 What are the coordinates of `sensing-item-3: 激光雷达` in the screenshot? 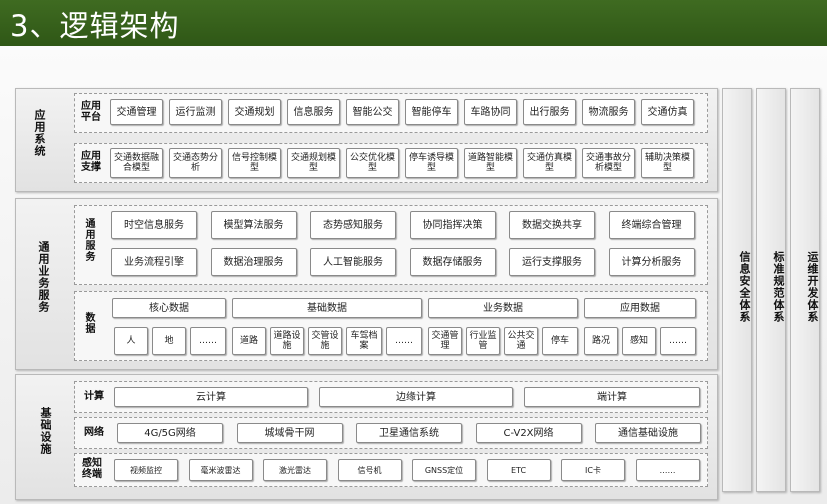 It's located at (295, 470).